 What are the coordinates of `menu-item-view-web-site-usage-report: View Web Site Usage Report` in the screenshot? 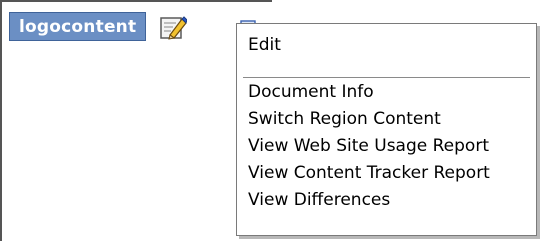 It's located at (368, 146).